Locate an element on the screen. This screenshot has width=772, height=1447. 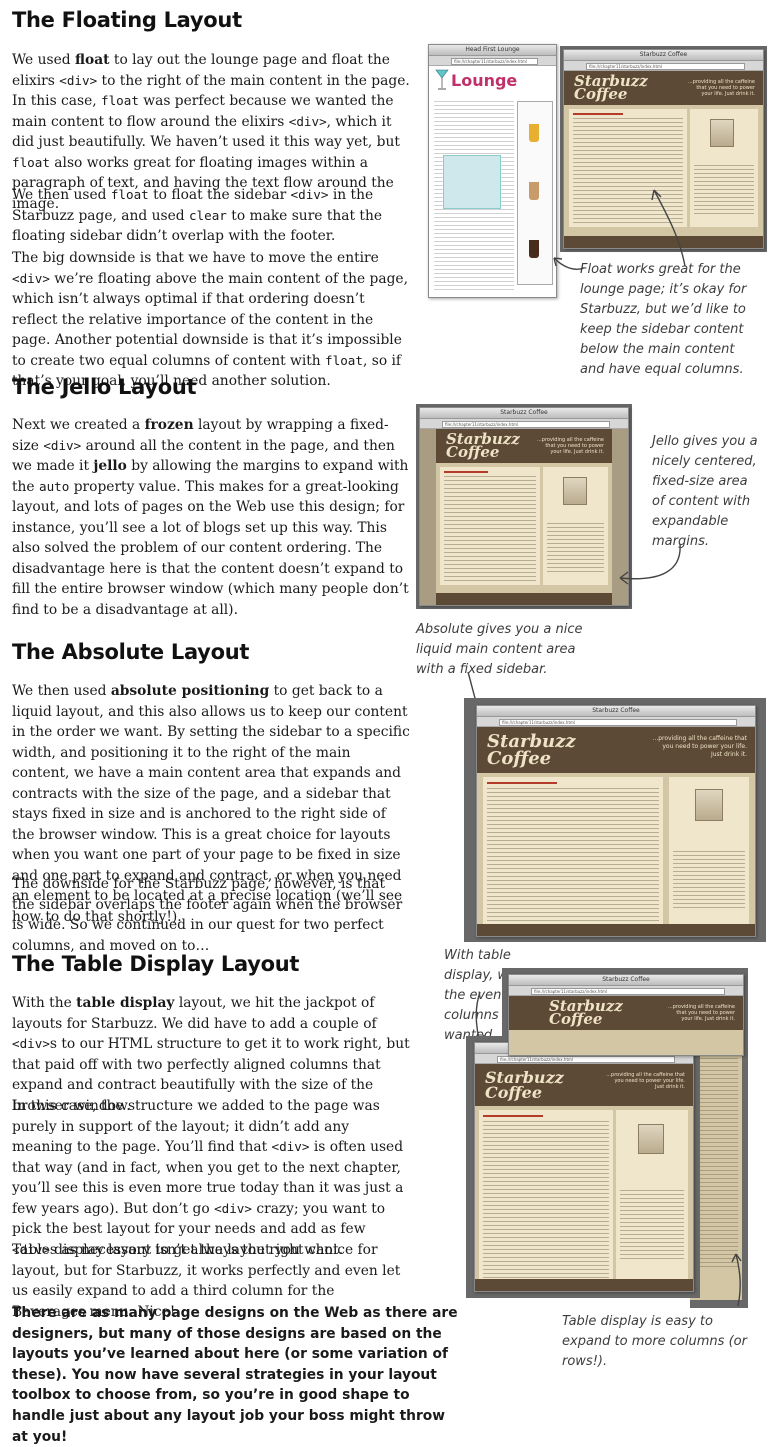
section-title-table: The Table Display Layout is located at coordinates (156, 964).